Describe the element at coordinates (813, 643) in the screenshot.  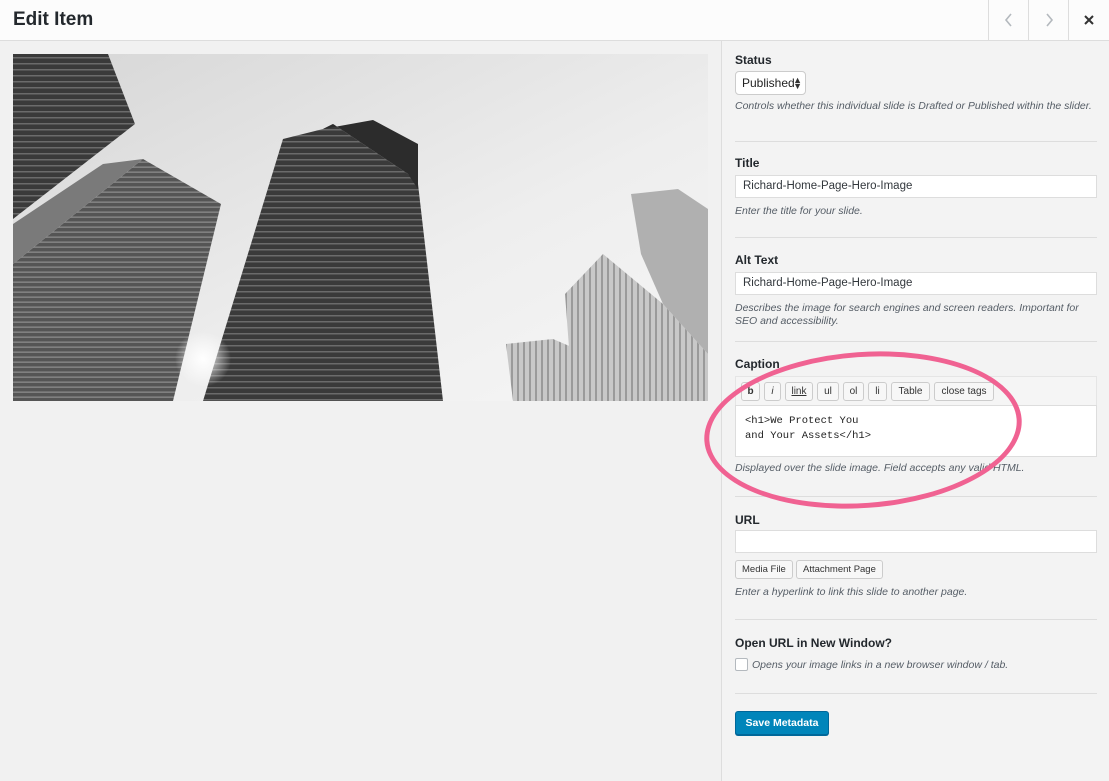
I see `new-window-label: Open URL in New Window?` at that location.